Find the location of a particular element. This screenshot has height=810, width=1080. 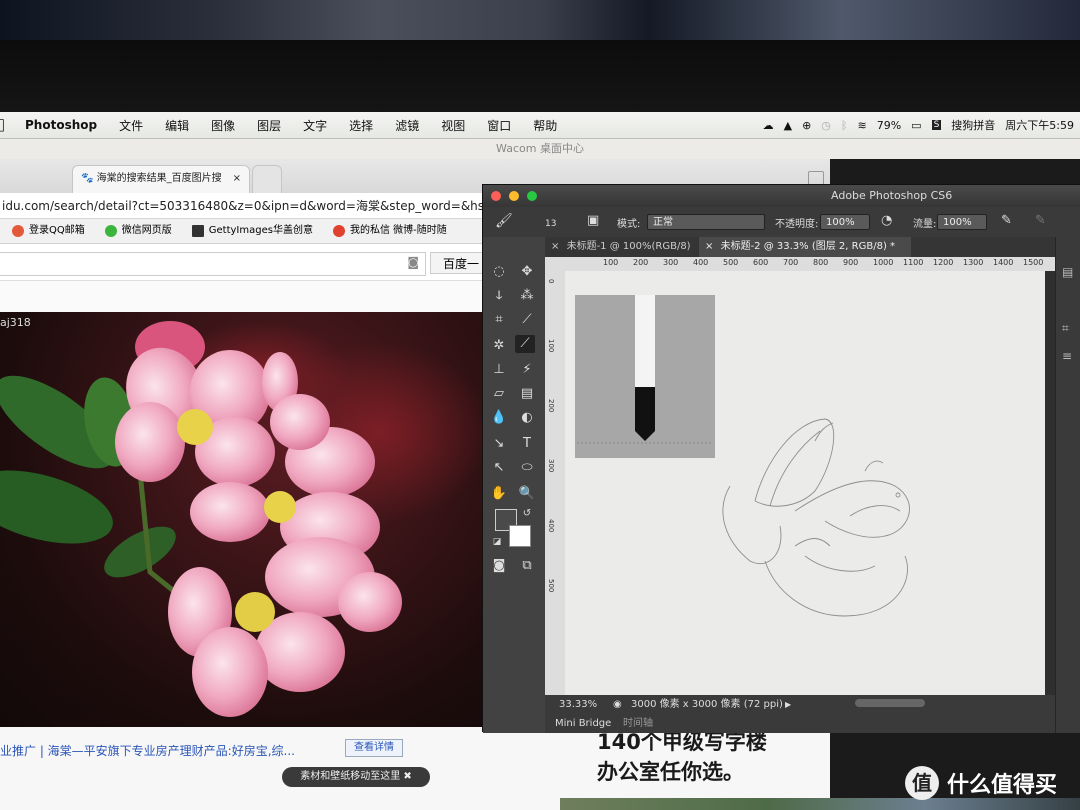

mountain-icon: ▲ is located at coordinates (788, 125).